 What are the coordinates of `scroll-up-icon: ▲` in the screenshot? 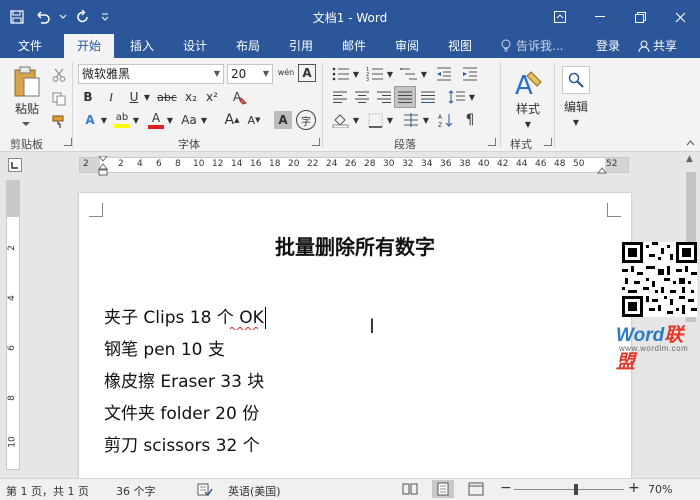 It's located at (689, 159).